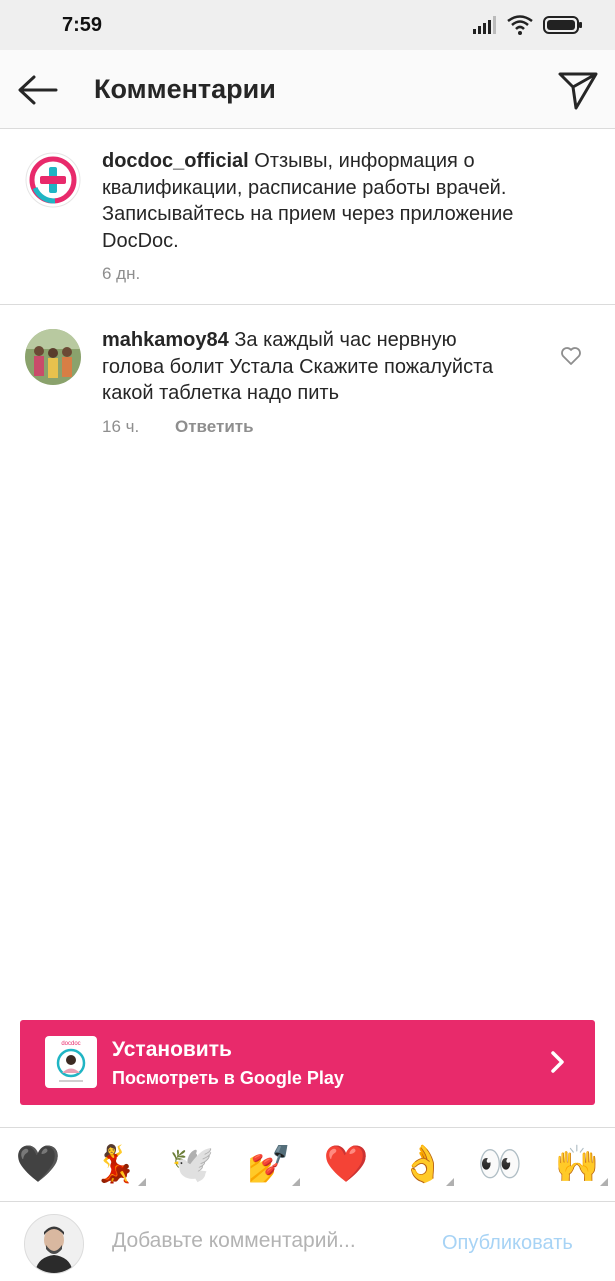 The image size is (615, 1281). Describe the element at coordinates (38, 1164) in the screenshot. I see `black-heart-emoji: 🖤` at that location.